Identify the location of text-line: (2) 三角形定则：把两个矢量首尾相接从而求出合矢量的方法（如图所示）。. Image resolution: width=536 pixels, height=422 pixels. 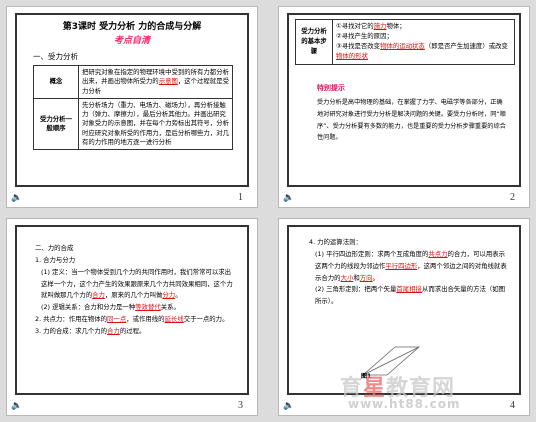
(410, 295).